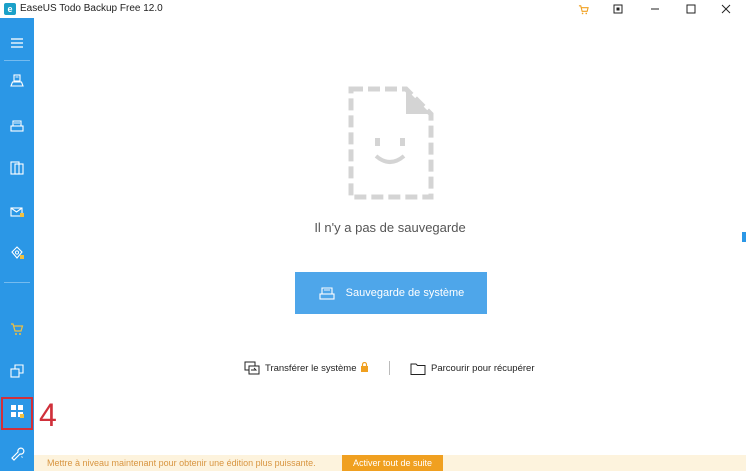  What do you see at coordinates (17, 168) in the screenshot?
I see `file-backup-icon` at bounding box center [17, 168].